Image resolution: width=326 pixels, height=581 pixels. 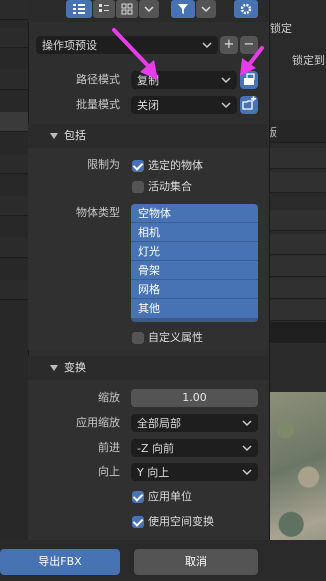 What do you see at coordinates (148, 368) in the screenshot?
I see `transform-section-header: 变换` at bounding box center [148, 368].